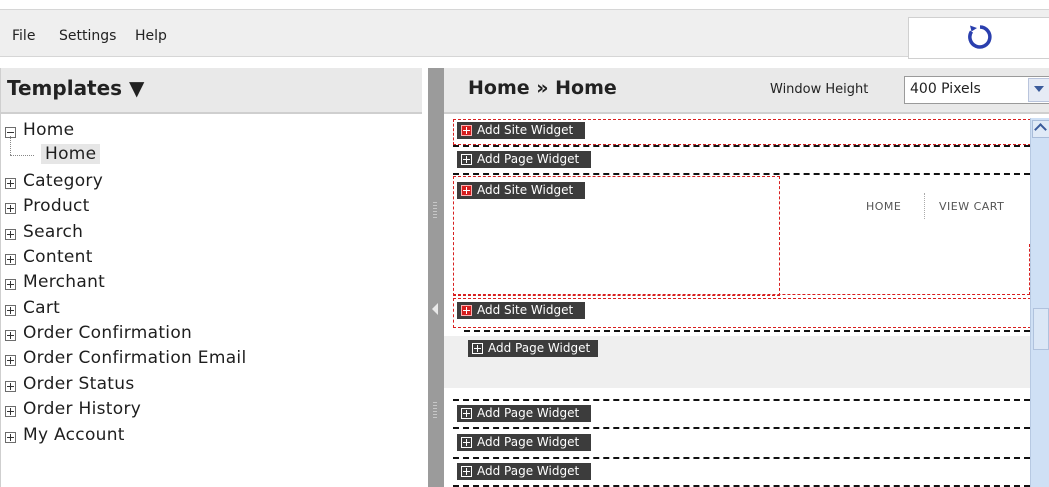  I want to click on tree-label: Merchant, so click(64, 282).